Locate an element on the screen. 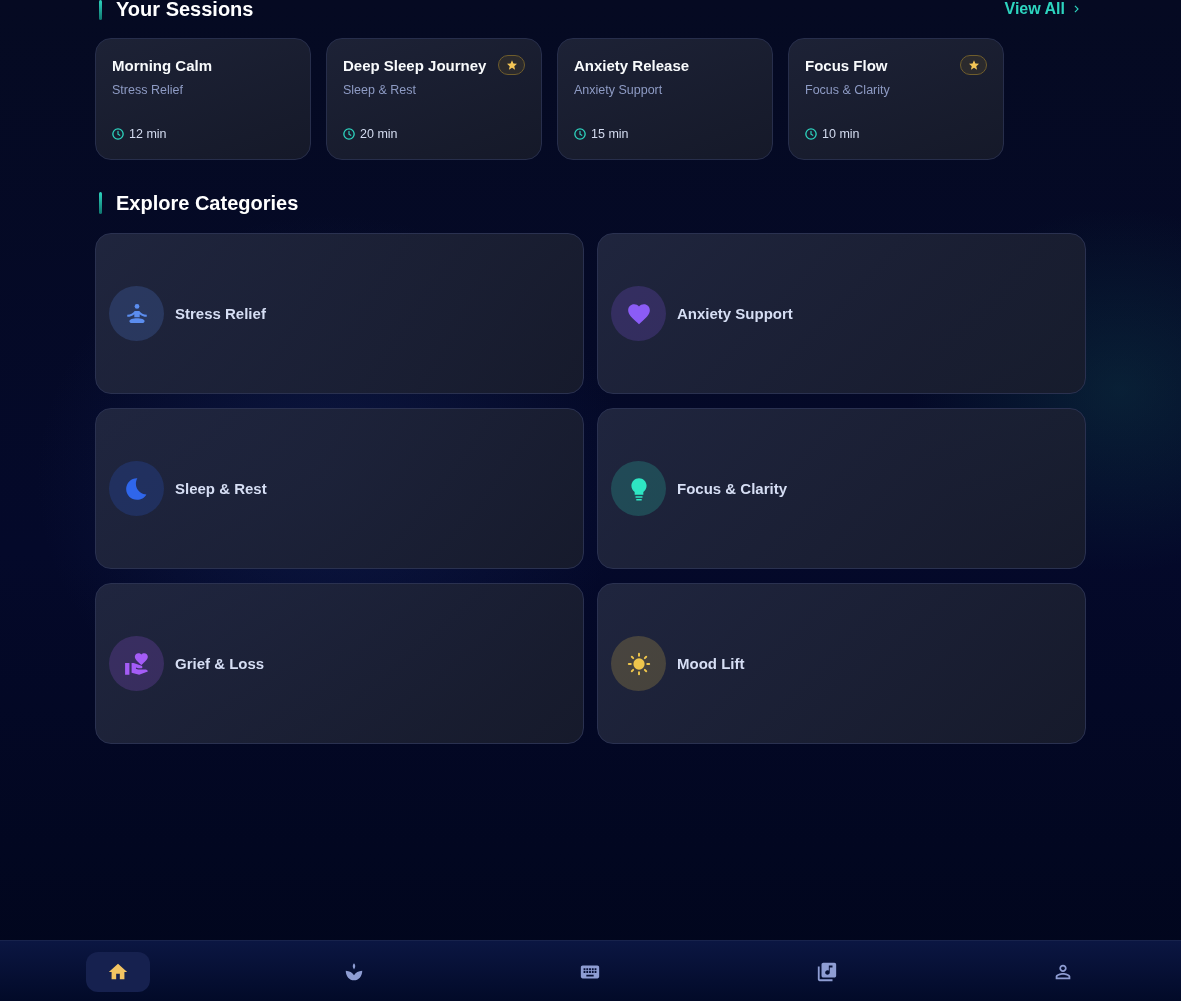 The width and height of the screenshot is (1181, 1001). category-label: Focus & Clarity is located at coordinates (732, 488).